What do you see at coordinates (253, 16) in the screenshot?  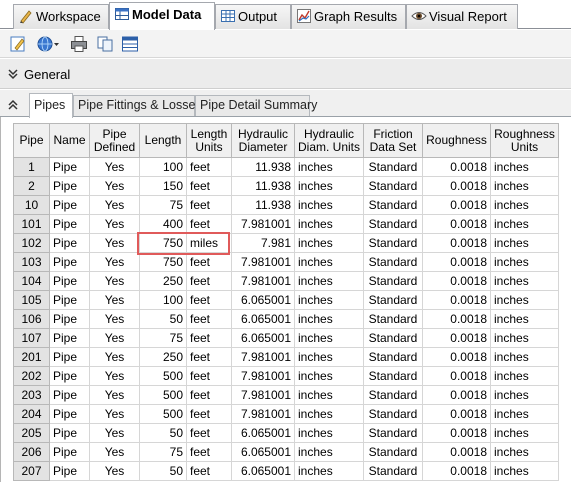 I see `tab-output: Output` at bounding box center [253, 16].